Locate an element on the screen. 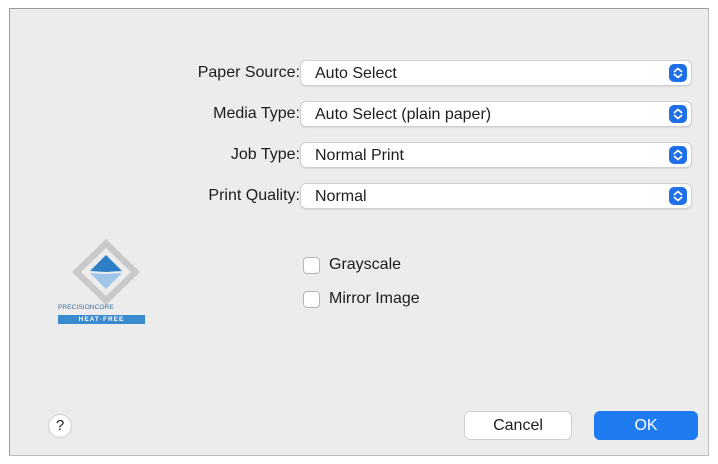 This screenshot has width=718, height=464. paper-source-label: Paper Source: is located at coordinates (248, 72).